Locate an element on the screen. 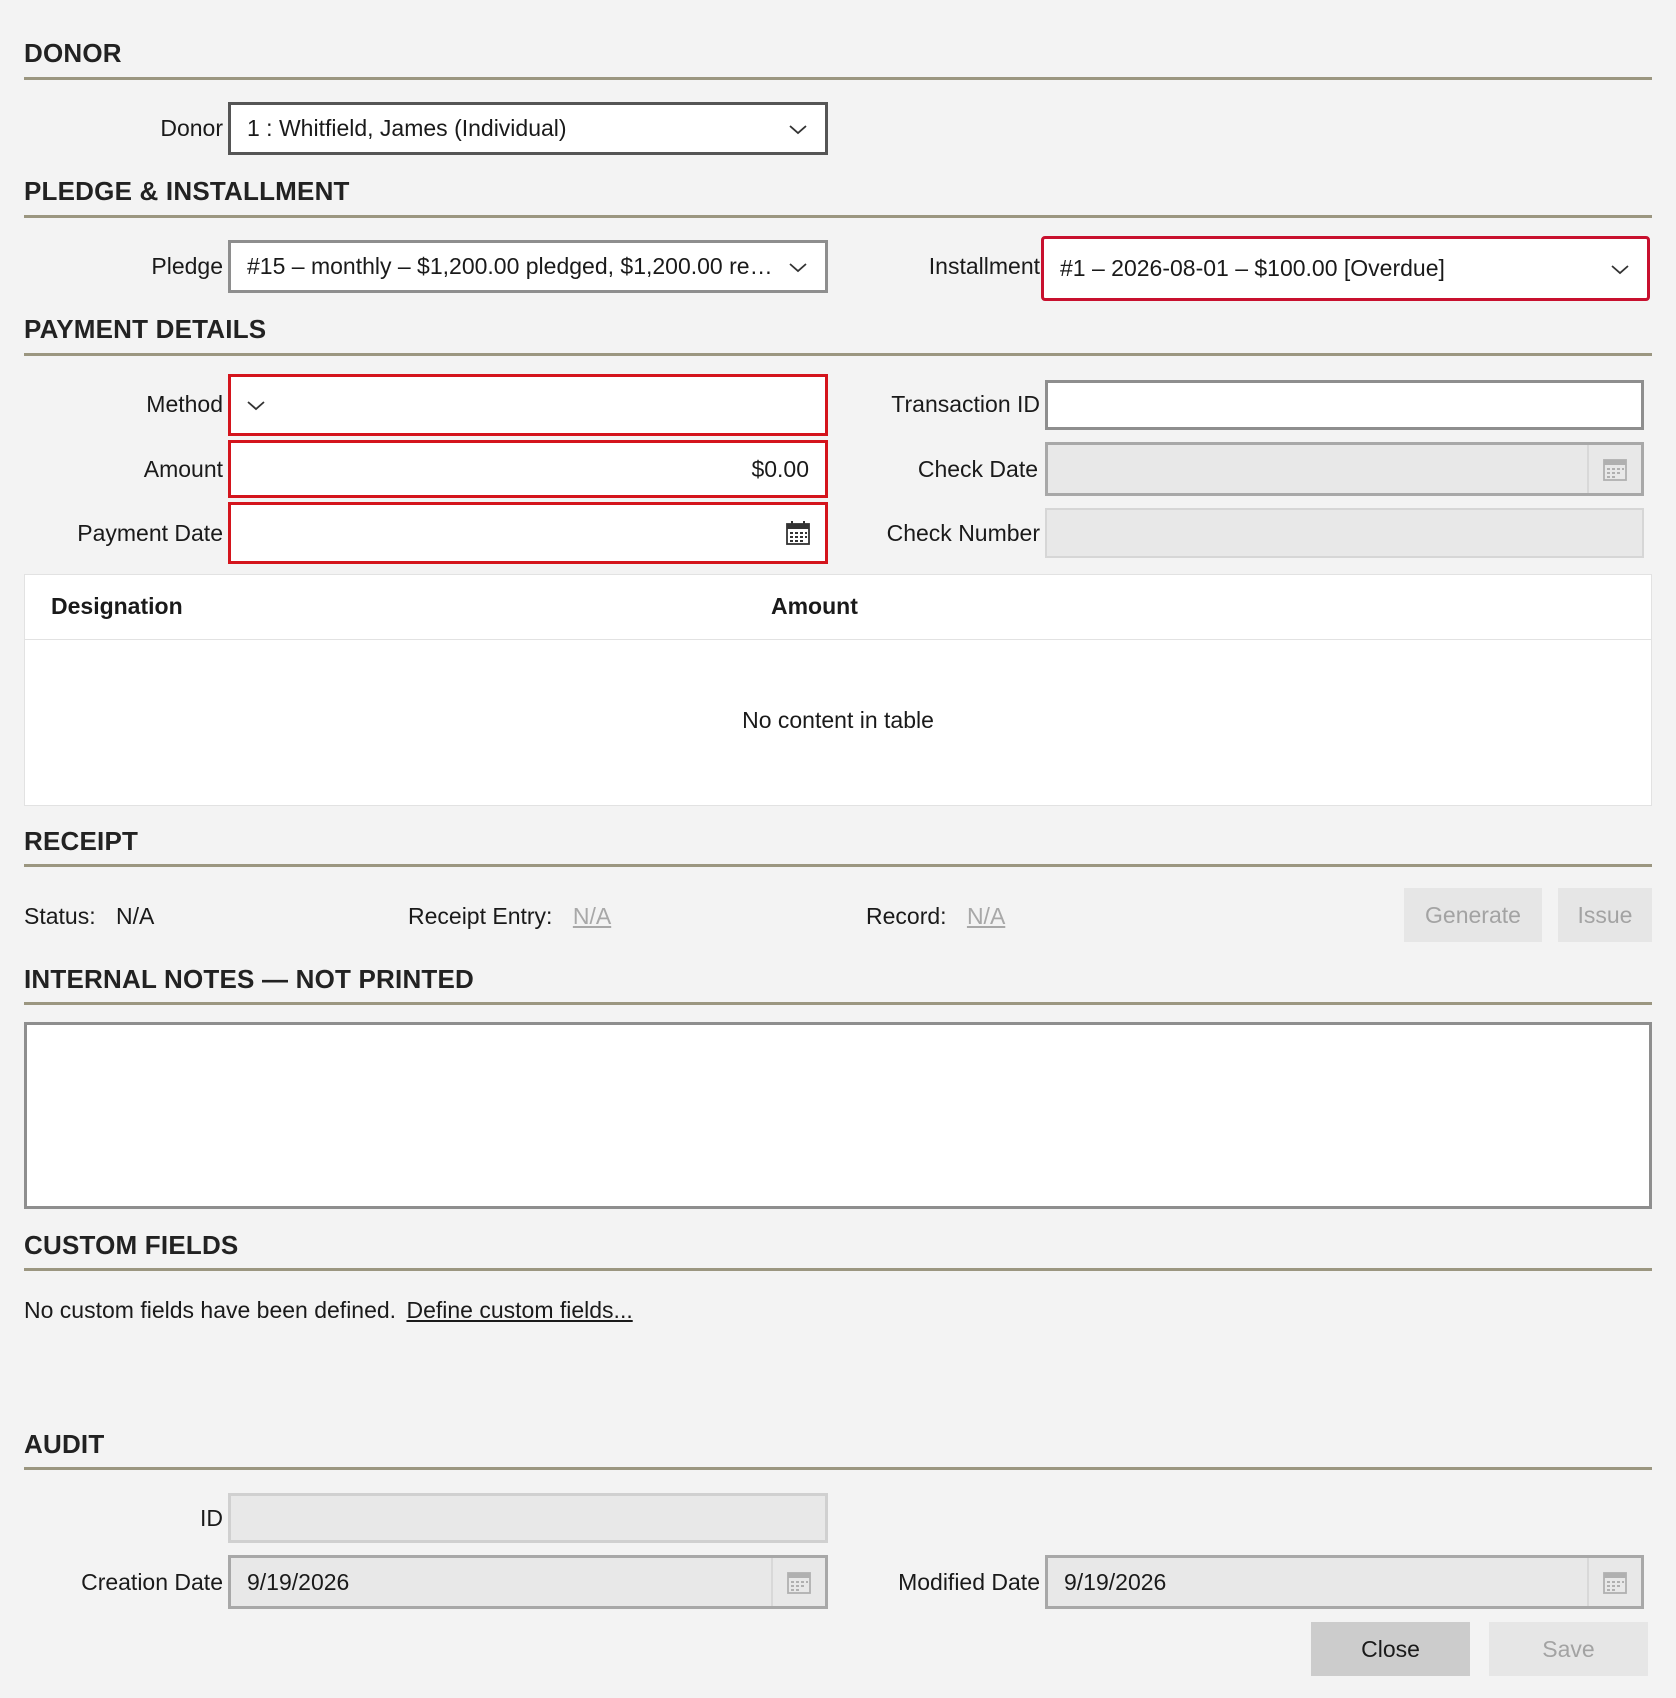 This screenshot has width=1676, height=1698. column-header-designation: Designation is located at coordinates (117, 606).